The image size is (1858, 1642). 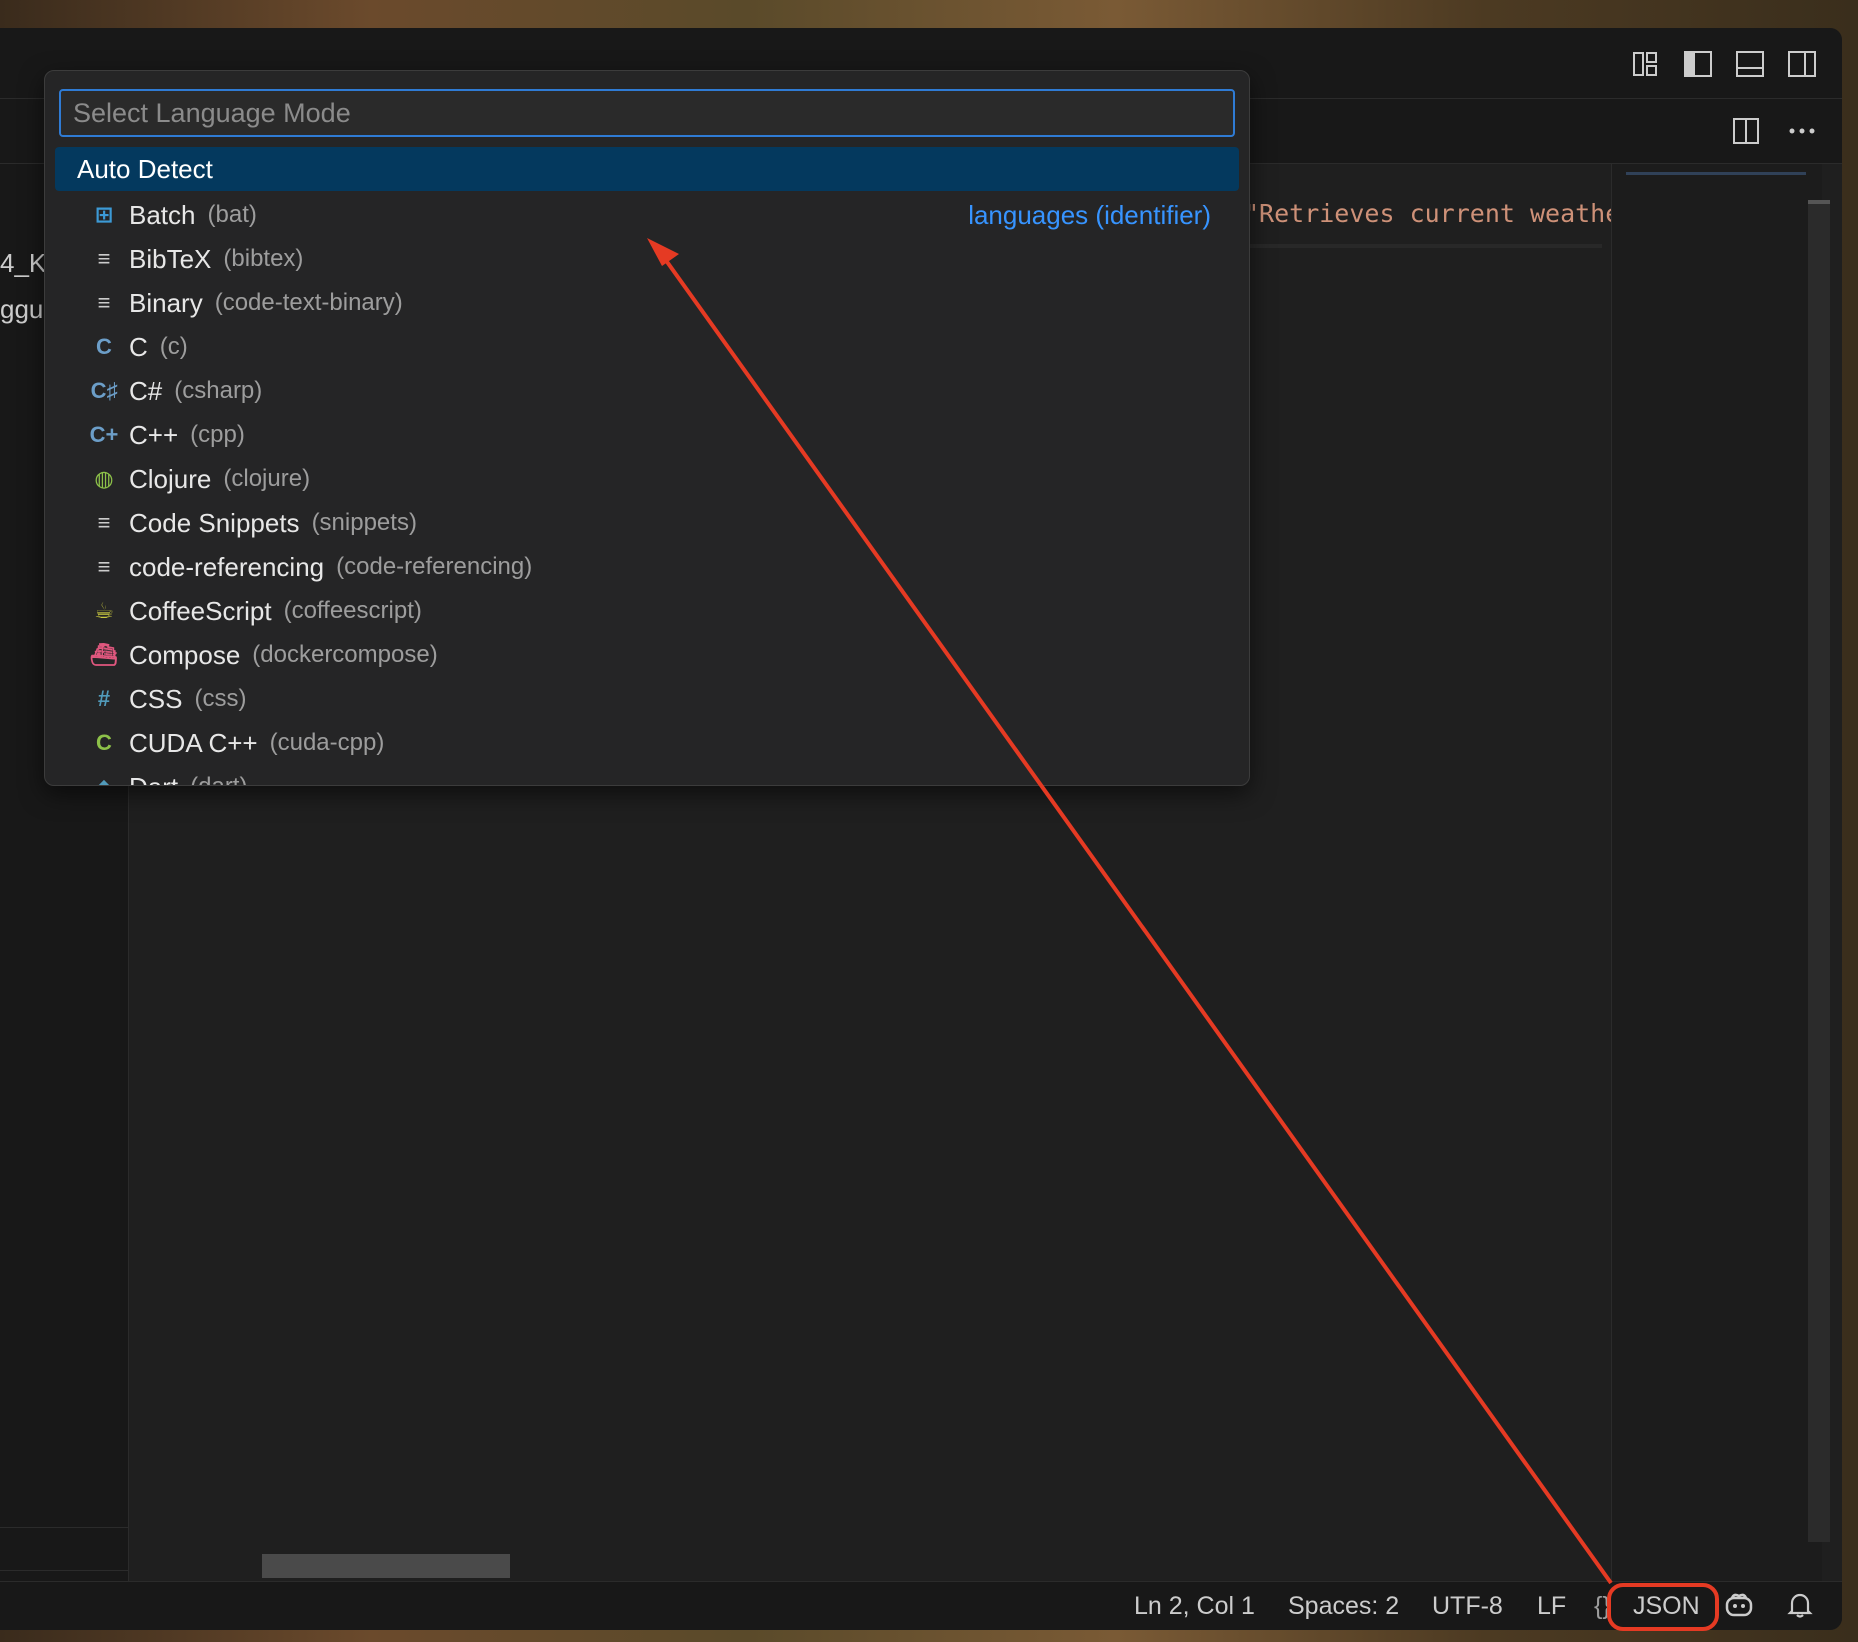 I want to click on eol-status: LF, so click(x=1551, y=1606).